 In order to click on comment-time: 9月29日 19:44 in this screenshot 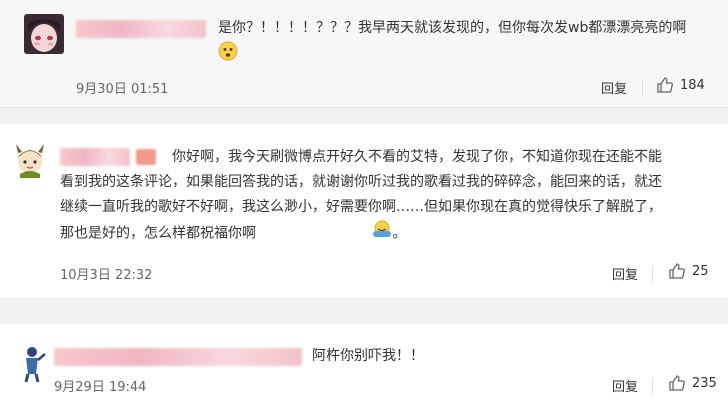, I will do `click(100, 387)`.